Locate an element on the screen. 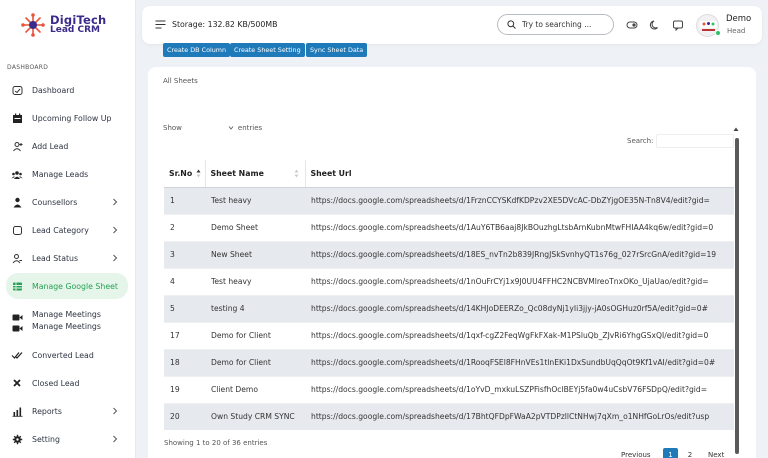 The image size is (768, 458). sidebar-item-upcoming-follow-up: Upcoming Follow Up is located at coordinates (67, 118).